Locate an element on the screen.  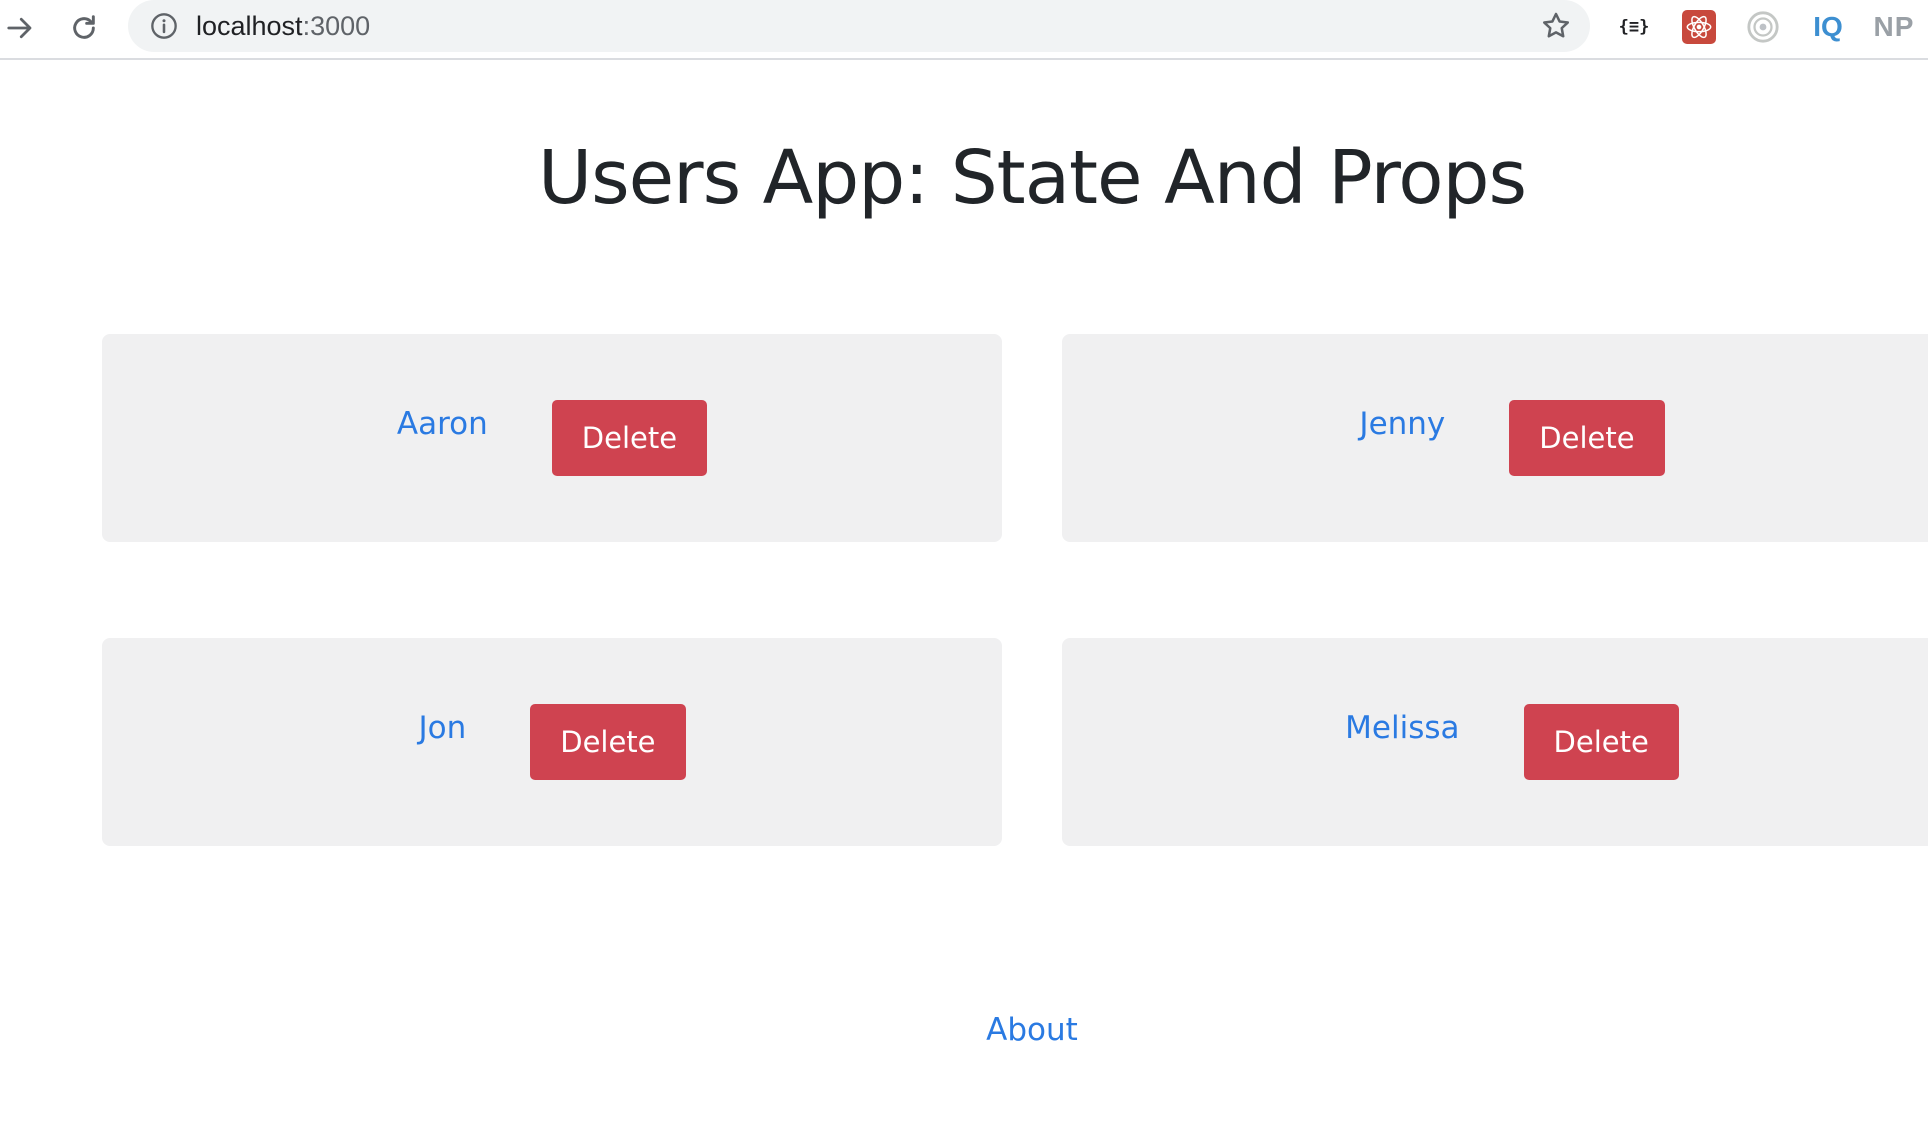
user-name-link: Jon is located at coordinates (442, 728).